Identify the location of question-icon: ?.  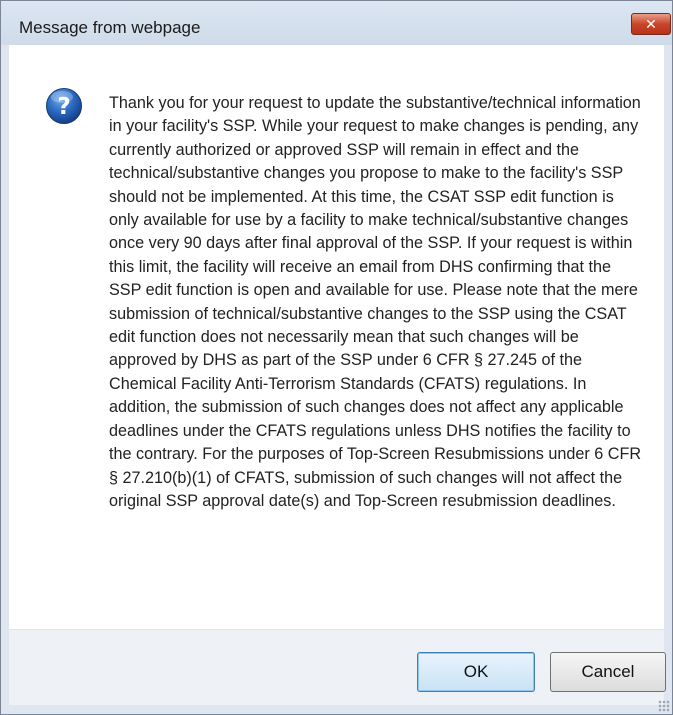
(64, 106).